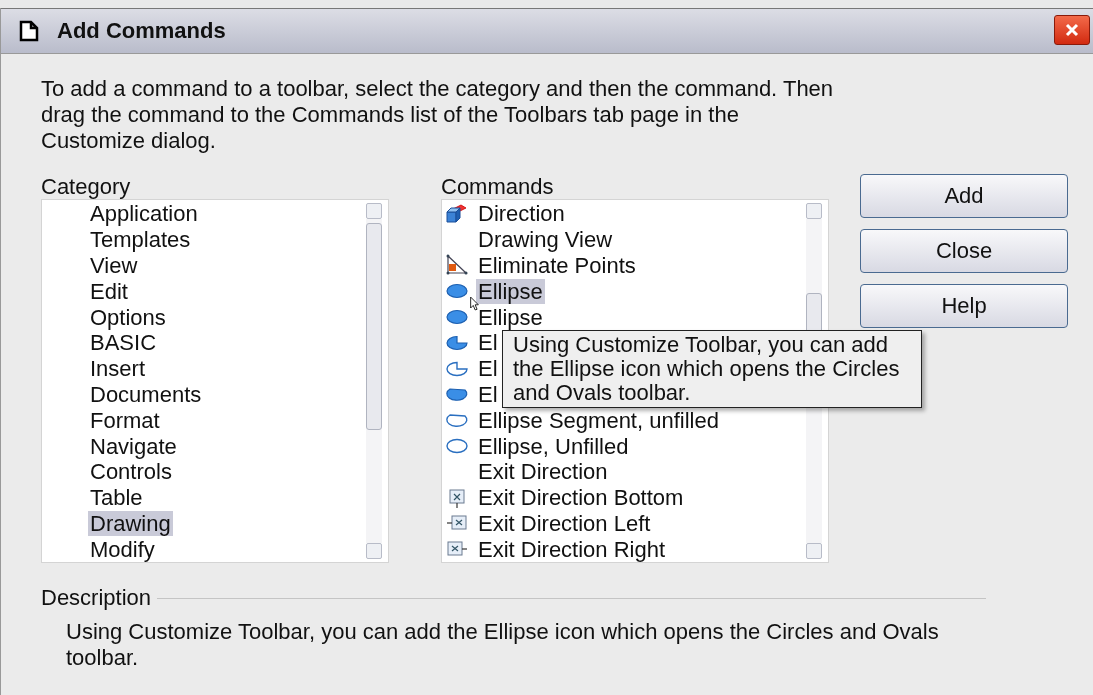  What do you see at coordinates (498, 186) in the screenshot?
I see `commands-label: Commands` at bounding box center [498, 186].